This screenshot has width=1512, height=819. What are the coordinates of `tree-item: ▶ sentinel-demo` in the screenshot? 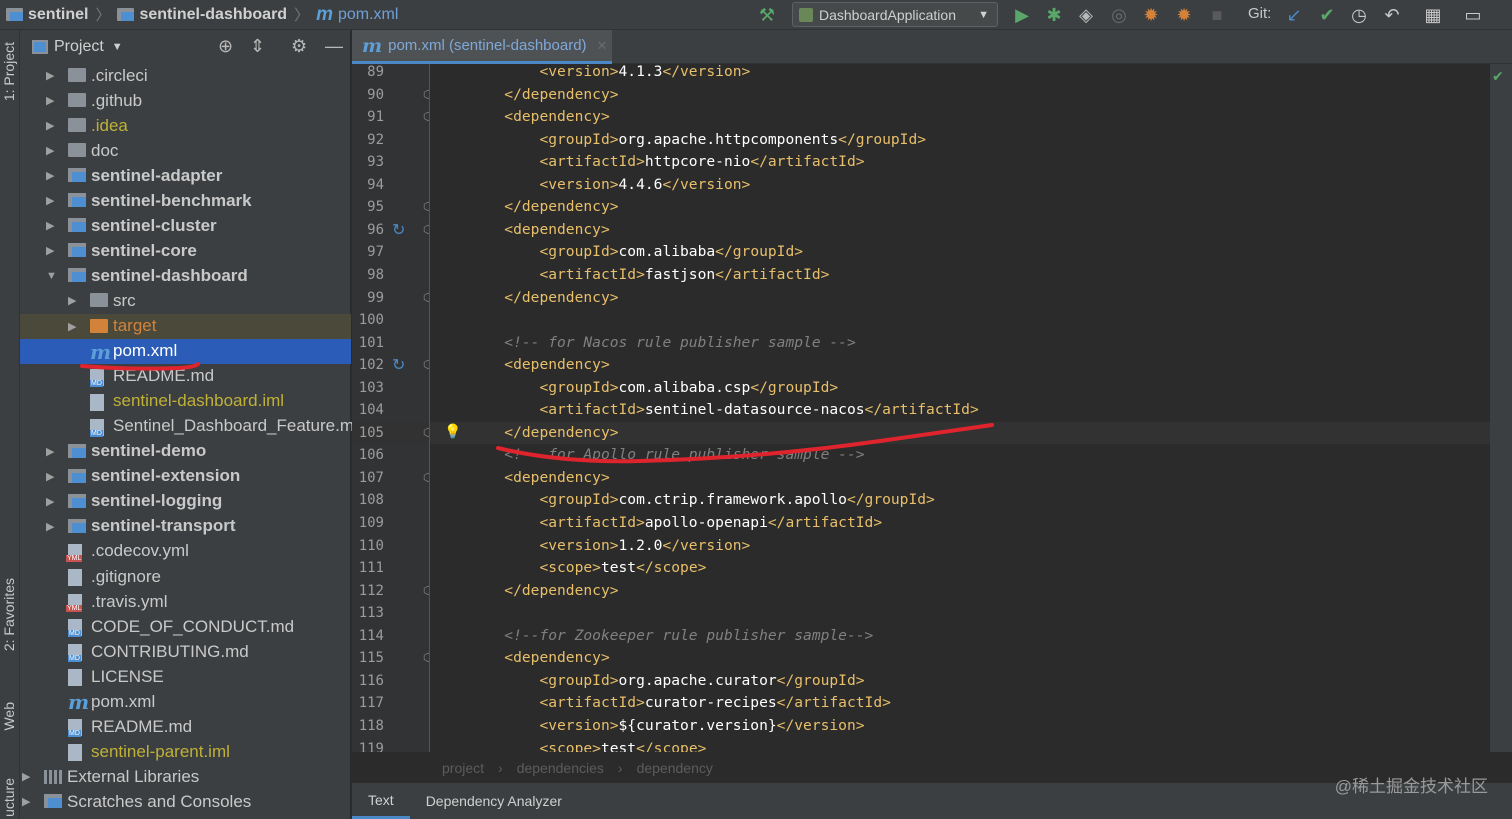 It's located at (185, 451).